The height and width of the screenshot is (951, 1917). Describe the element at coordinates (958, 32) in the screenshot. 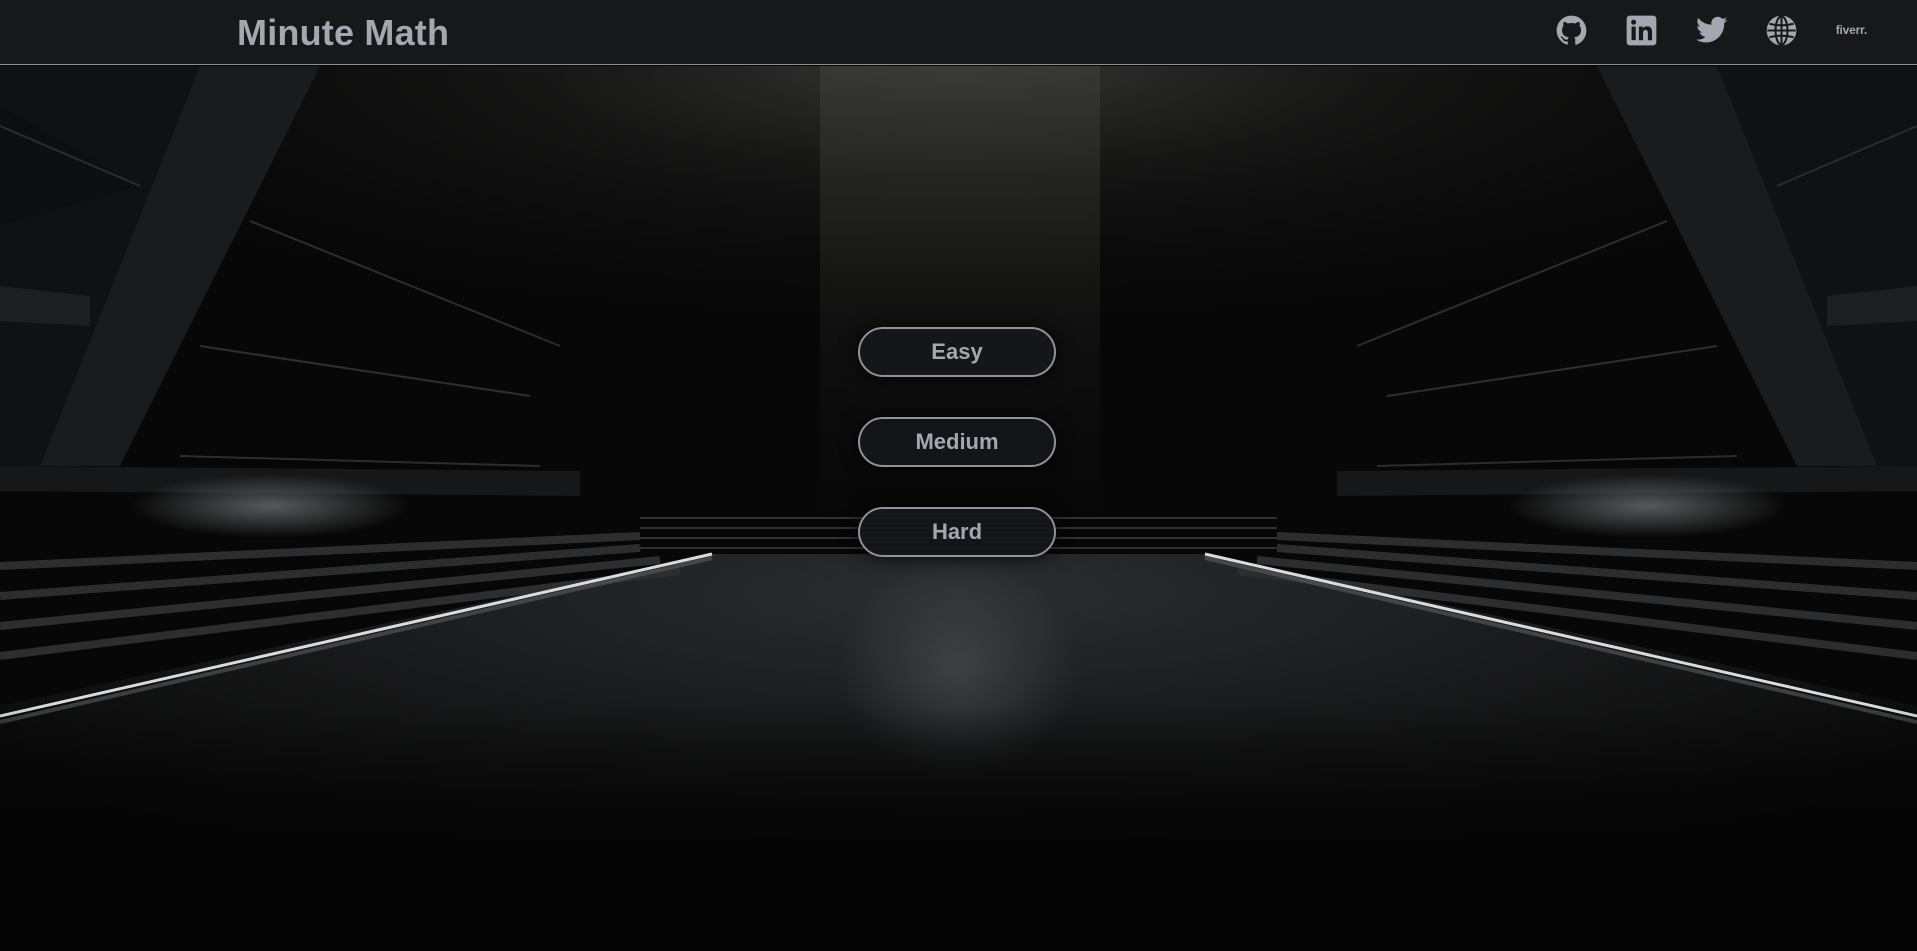

I see `top-navbar: Minute Math fiverr.` at that location.